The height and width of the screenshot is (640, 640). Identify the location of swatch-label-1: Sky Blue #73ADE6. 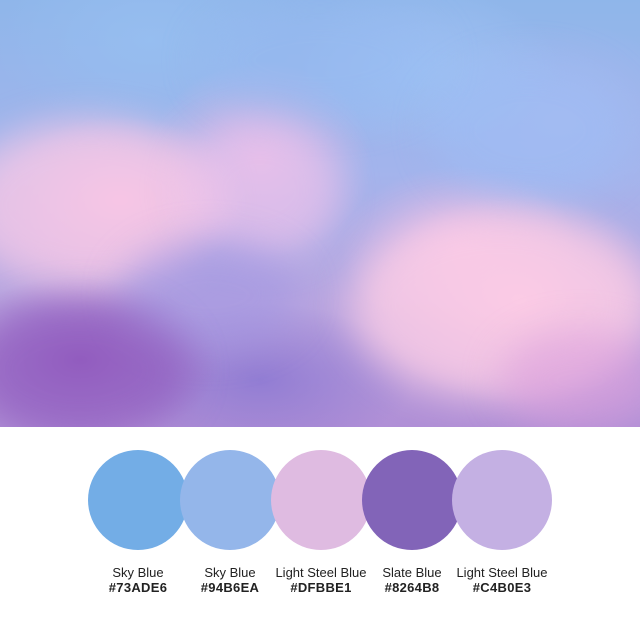
(138, 580).